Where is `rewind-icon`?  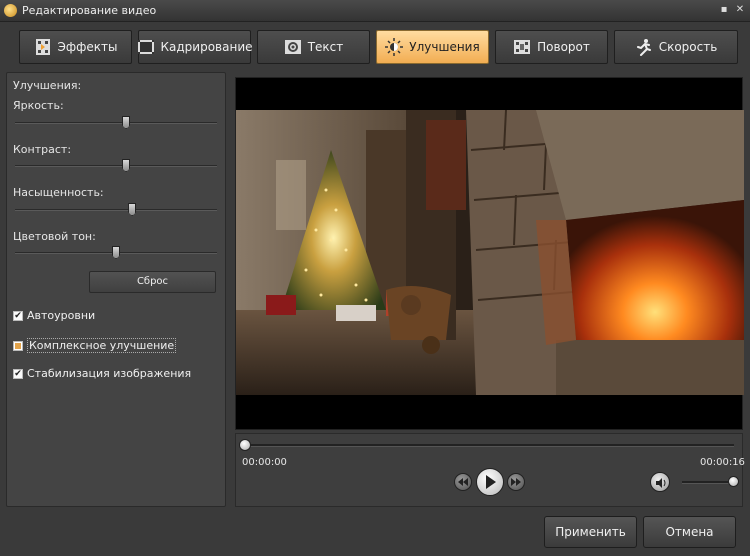 rewind-icon is located at coordinates (463, 482).